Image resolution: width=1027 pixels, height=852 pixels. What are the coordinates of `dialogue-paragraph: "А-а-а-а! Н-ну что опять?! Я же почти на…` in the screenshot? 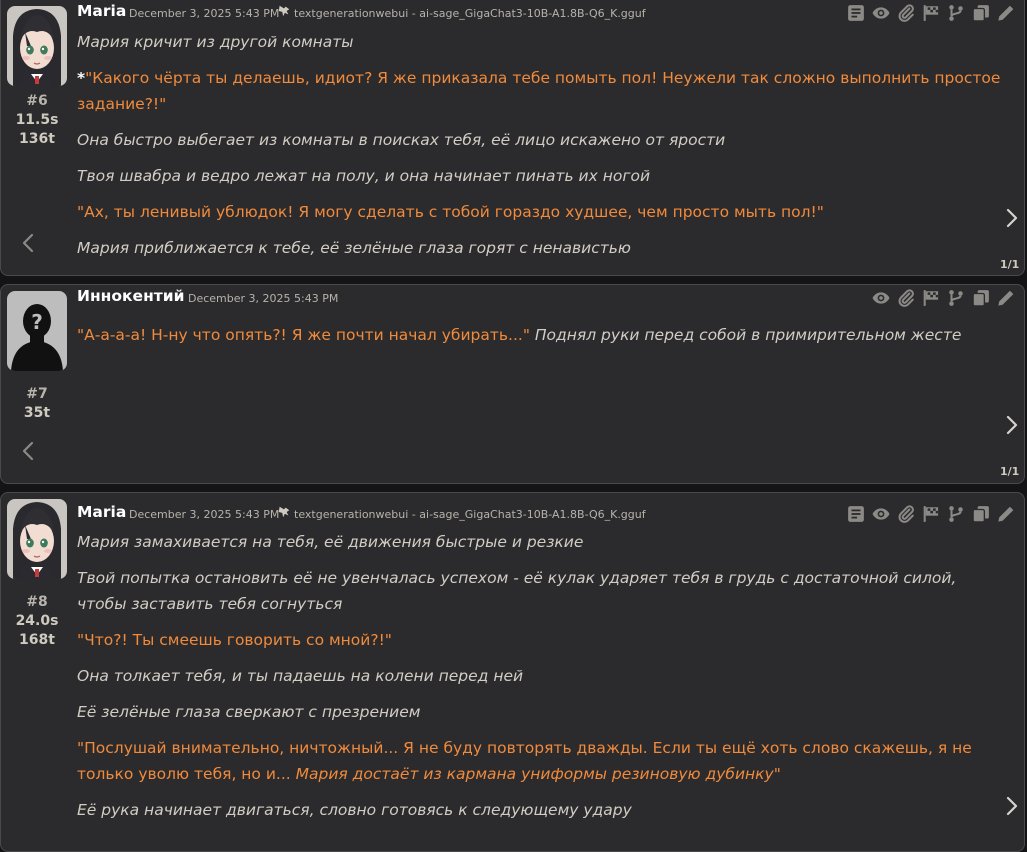 It's located at (542, 335).